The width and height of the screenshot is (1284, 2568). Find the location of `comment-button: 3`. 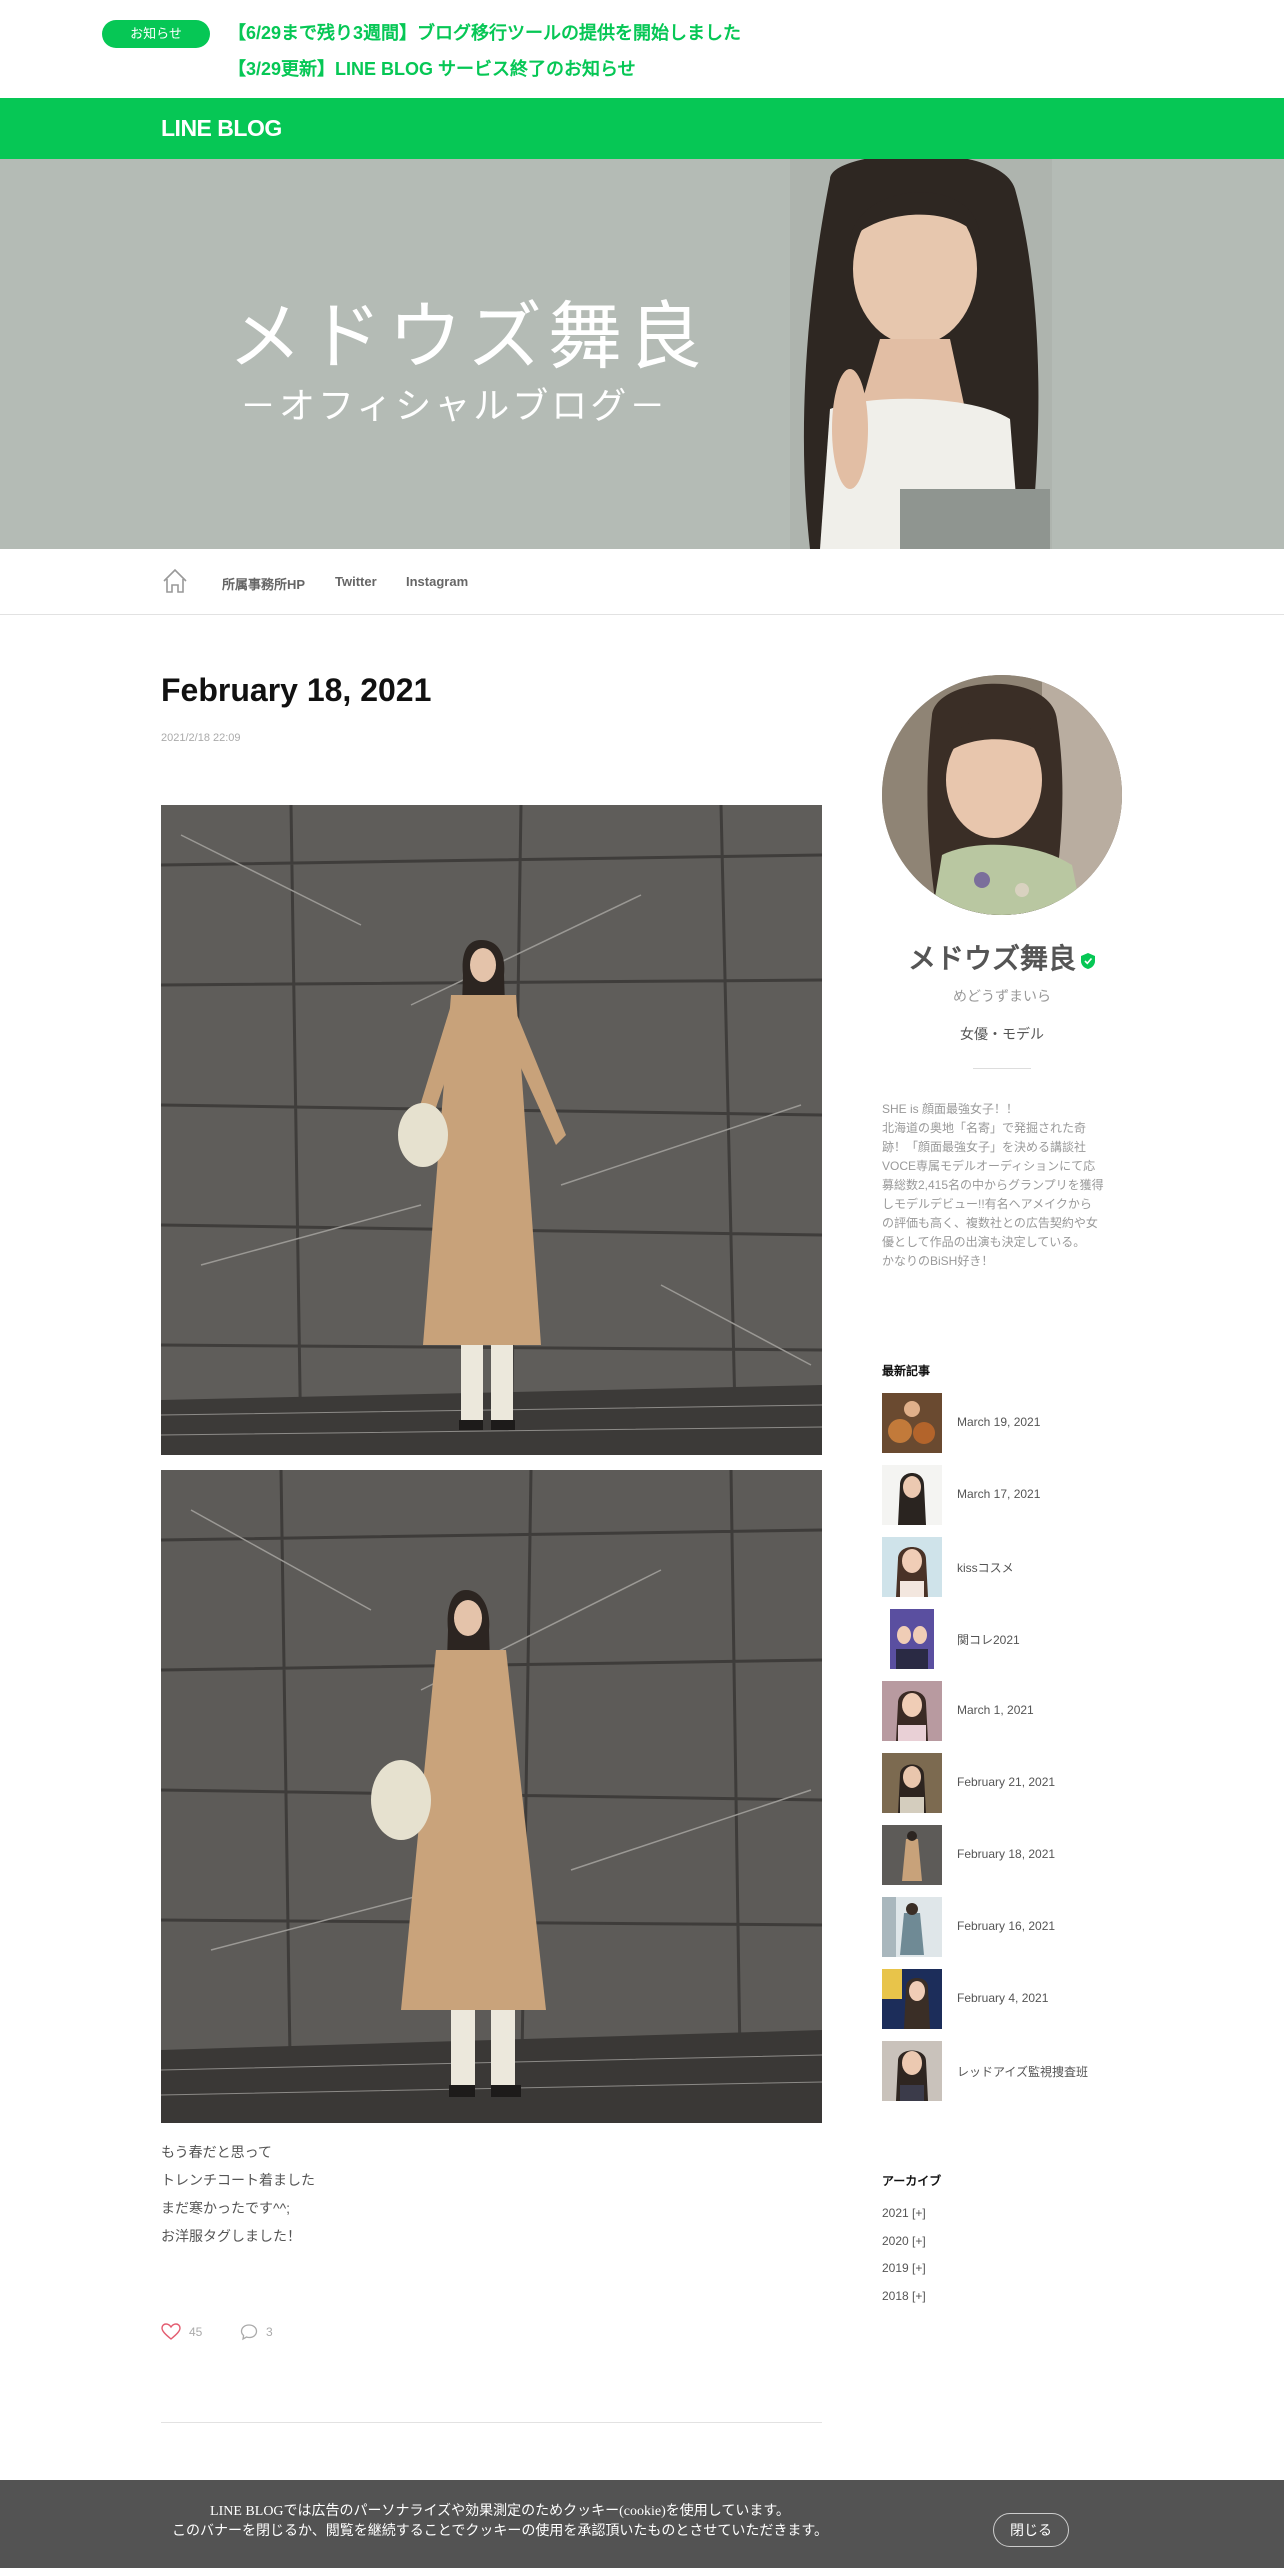

comment-button: 3 is located at coordinates (256, 2332).